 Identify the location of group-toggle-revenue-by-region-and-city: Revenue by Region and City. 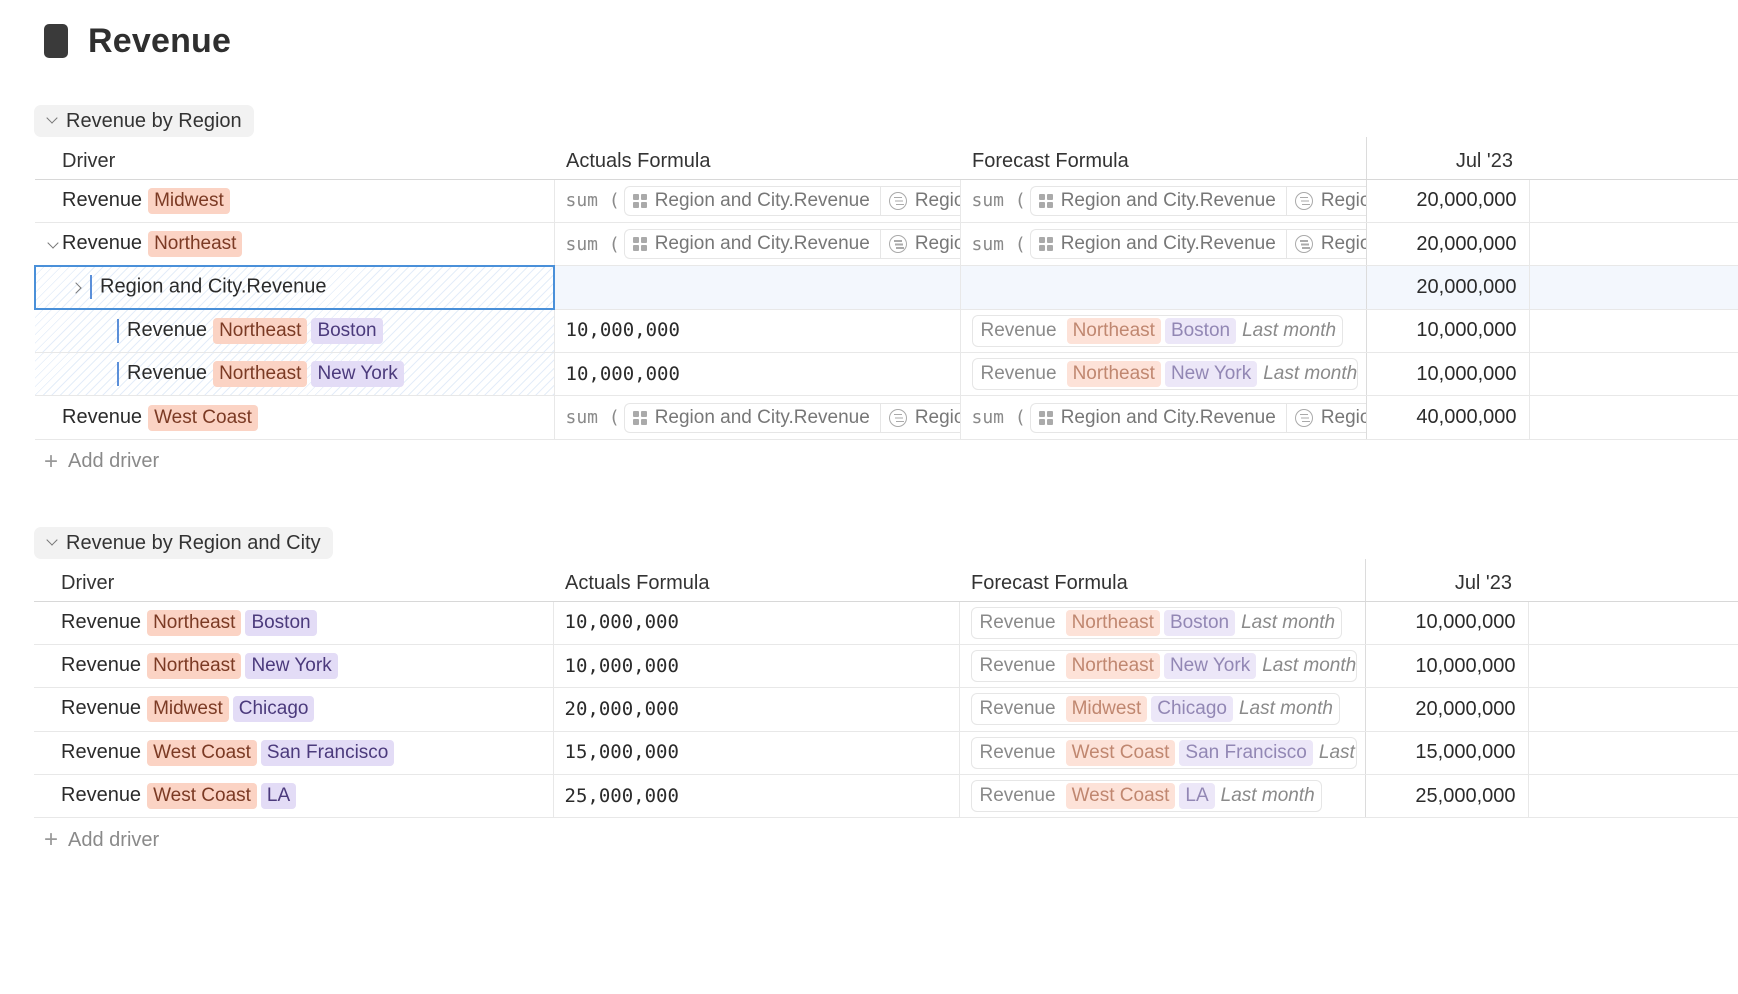
(183, 543).